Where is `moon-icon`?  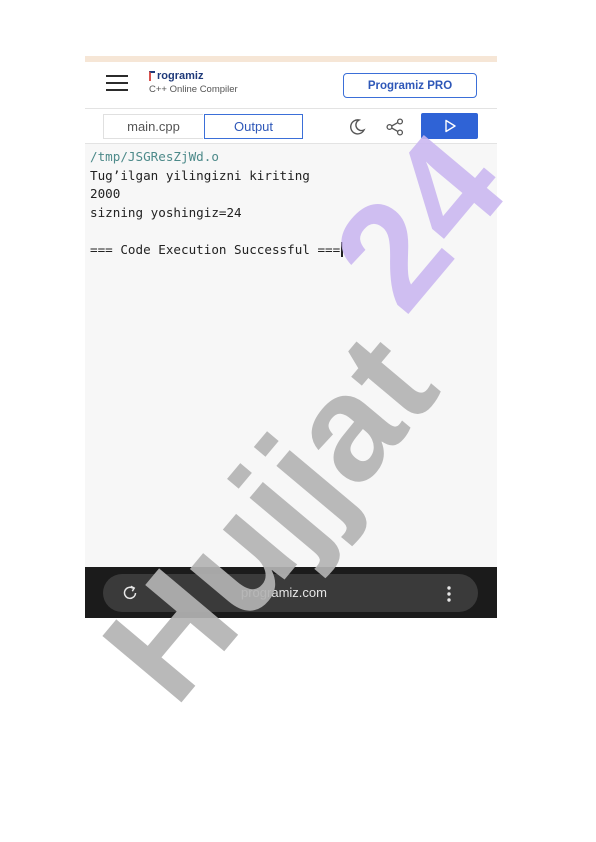
moon-icon is located at coordinates (357, 127).